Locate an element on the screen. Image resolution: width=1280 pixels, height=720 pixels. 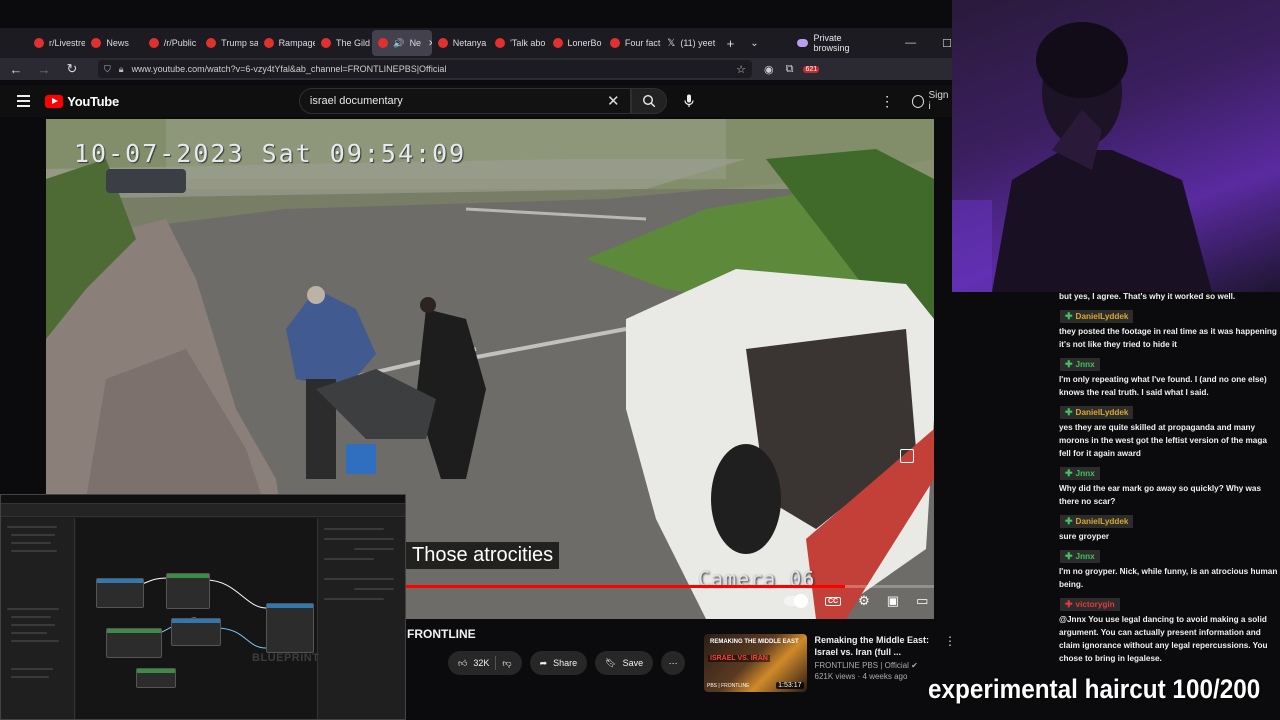
browser-tab: 'Talk abo is located at coordinates (517, 43).